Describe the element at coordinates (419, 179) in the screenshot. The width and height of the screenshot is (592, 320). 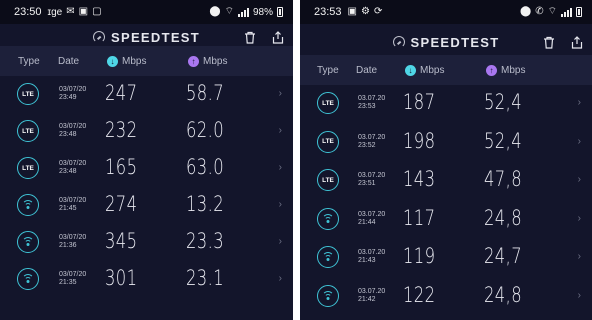
I see `download-value: 143` at that location.